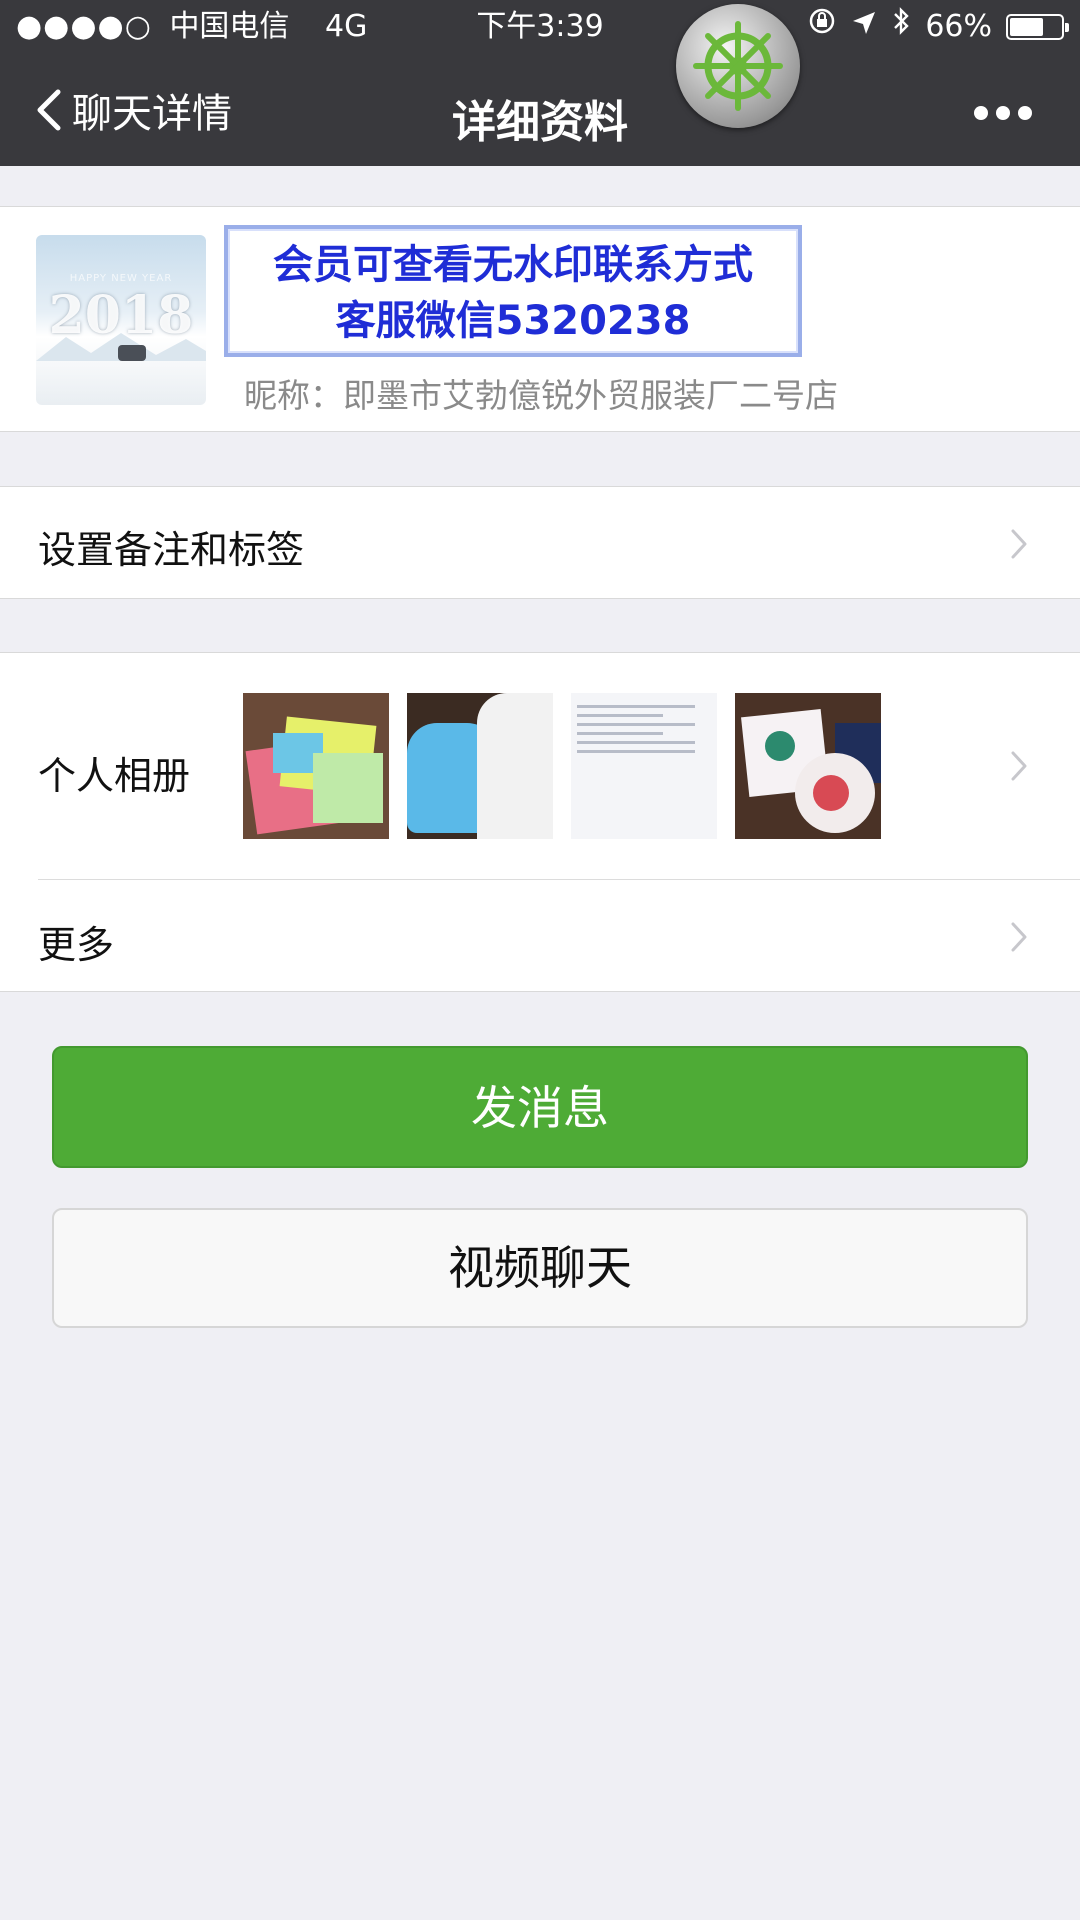 This screenshot has height=1920, width=1080. I want to click on banner-line-1: 会员可查看无水印联系方式, so click(513, 265).